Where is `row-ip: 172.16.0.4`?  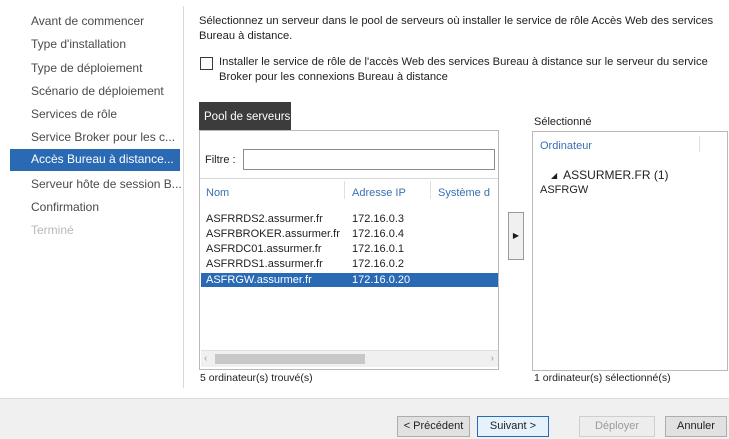 row-ip: 172.16.0.4 is located at coordinates (378, 234).